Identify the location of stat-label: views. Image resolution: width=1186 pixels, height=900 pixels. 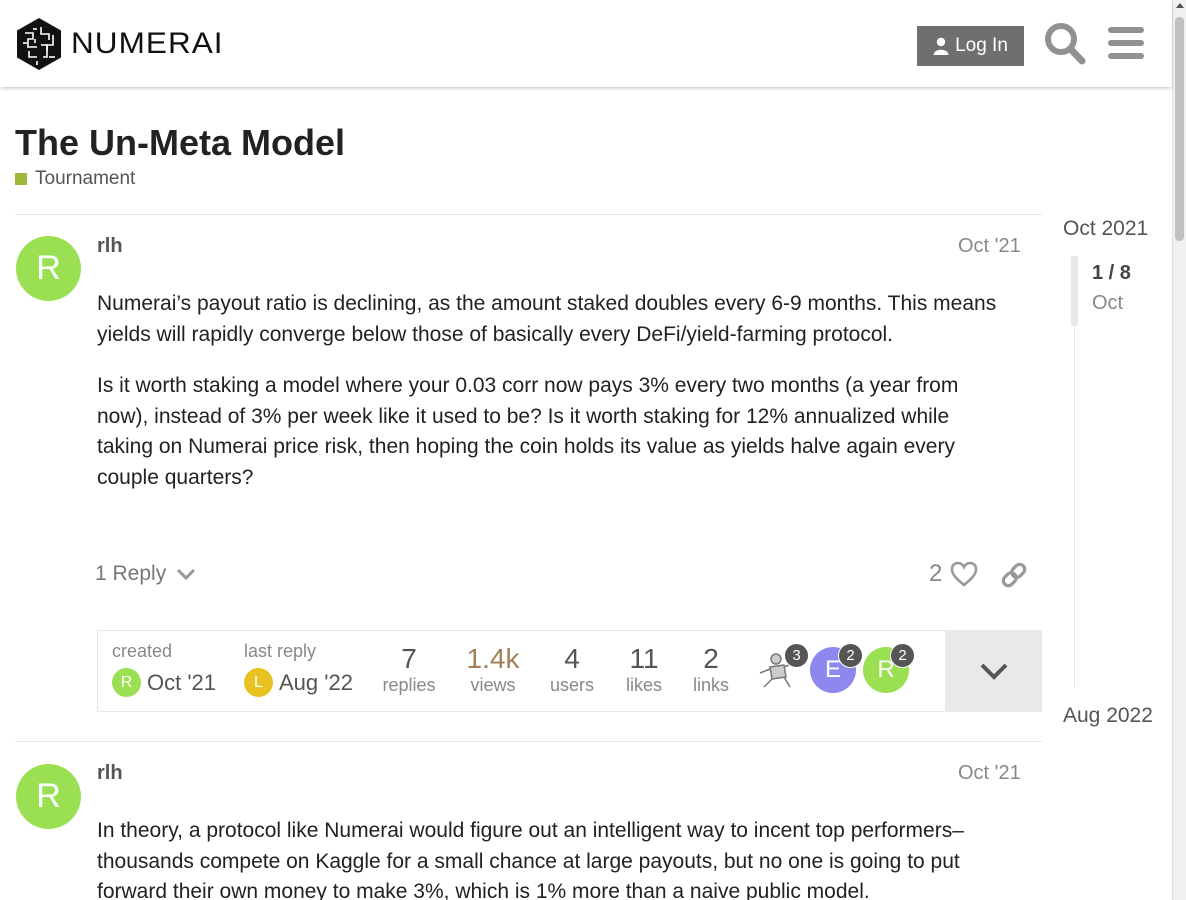
(493, 685).